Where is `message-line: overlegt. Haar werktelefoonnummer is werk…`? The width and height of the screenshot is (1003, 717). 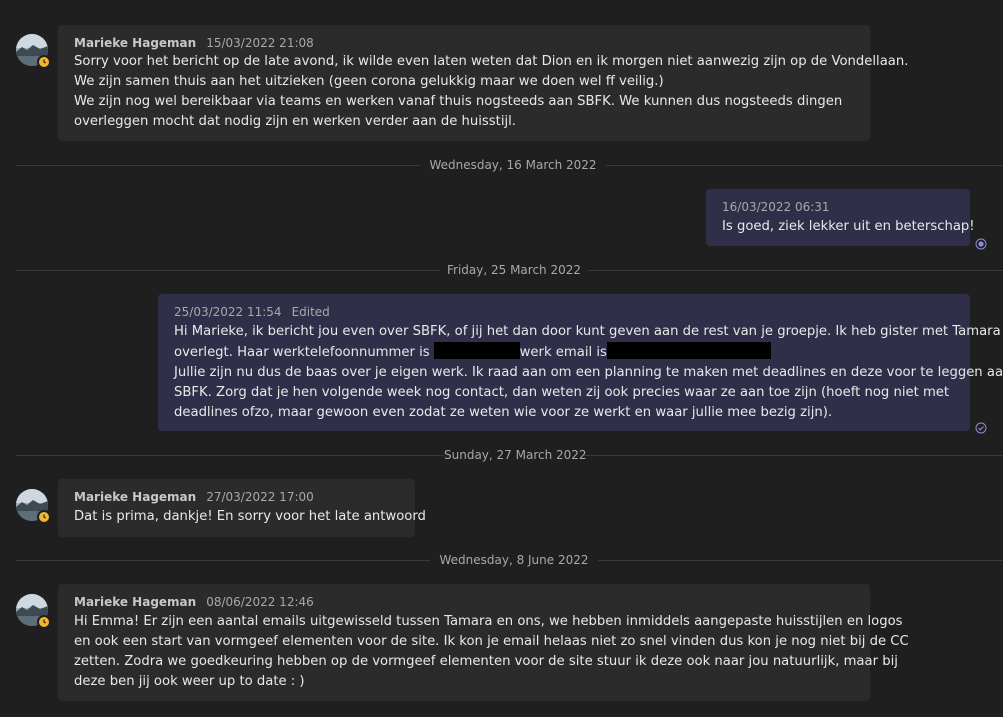 message-line: overlegt. Haar werktelefoonnummer is werk… is located at coordinates (588, 352).